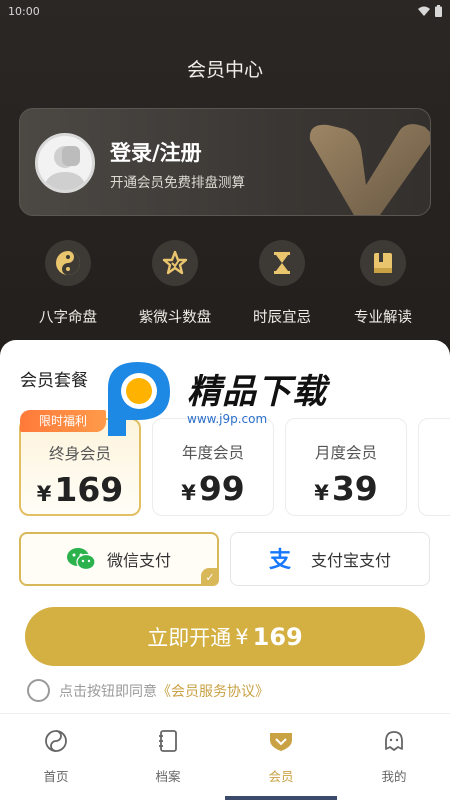  I want to click on star-icon, so click(175, 263).